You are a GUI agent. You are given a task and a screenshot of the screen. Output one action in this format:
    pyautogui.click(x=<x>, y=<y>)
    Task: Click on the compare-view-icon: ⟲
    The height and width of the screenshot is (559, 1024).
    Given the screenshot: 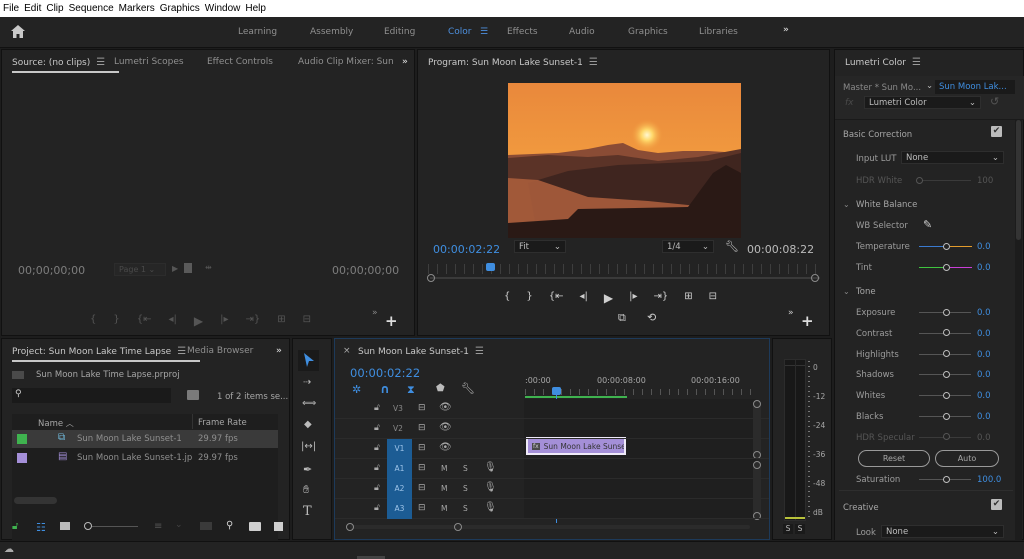 What is the action you would take?
    pyautogui.click(x=651, y=317)
    